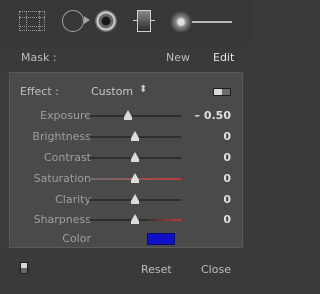 The height and width of the screenshot is (294, 320). I want to click on slider-row-exposure: Exposure – 0.50, so click(127, 116).